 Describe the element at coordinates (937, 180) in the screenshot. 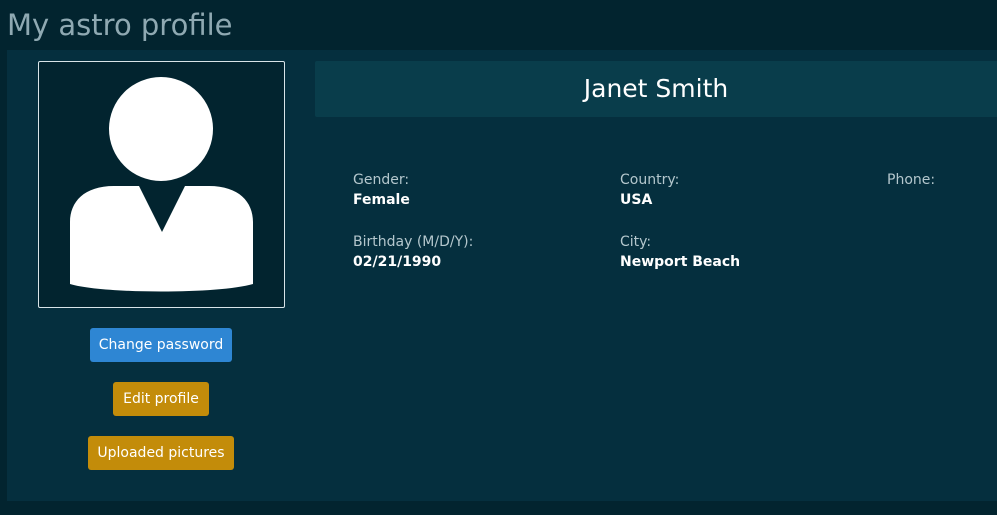

I see `phone-field: Phone:` at that location.